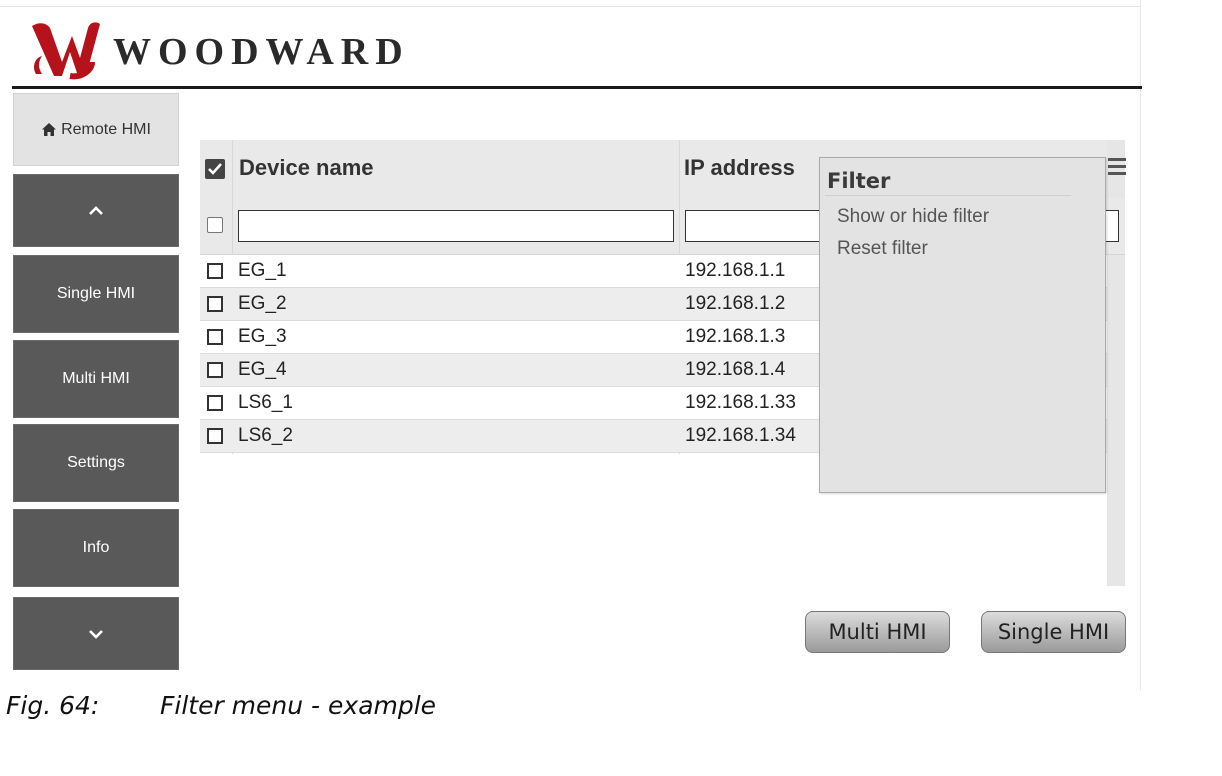 This screenshot has height=776, width=1222. Describe the element at coordinates (53, 705) in the screenshot. I see `figure-number: Fig. 64:` at that location.